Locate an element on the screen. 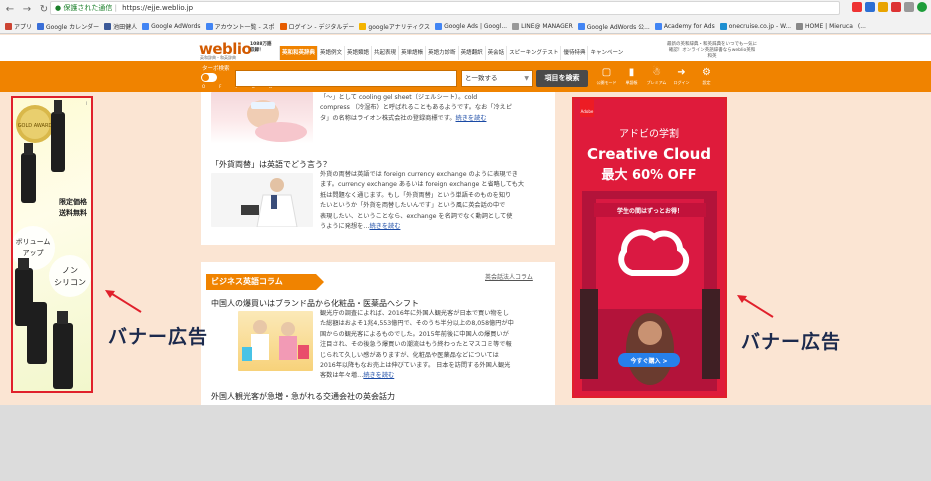 Image resolution: width=931 pixels, height=481 pixels. match-type-select: と一致する ▼ is located at coordinates (497, 78).